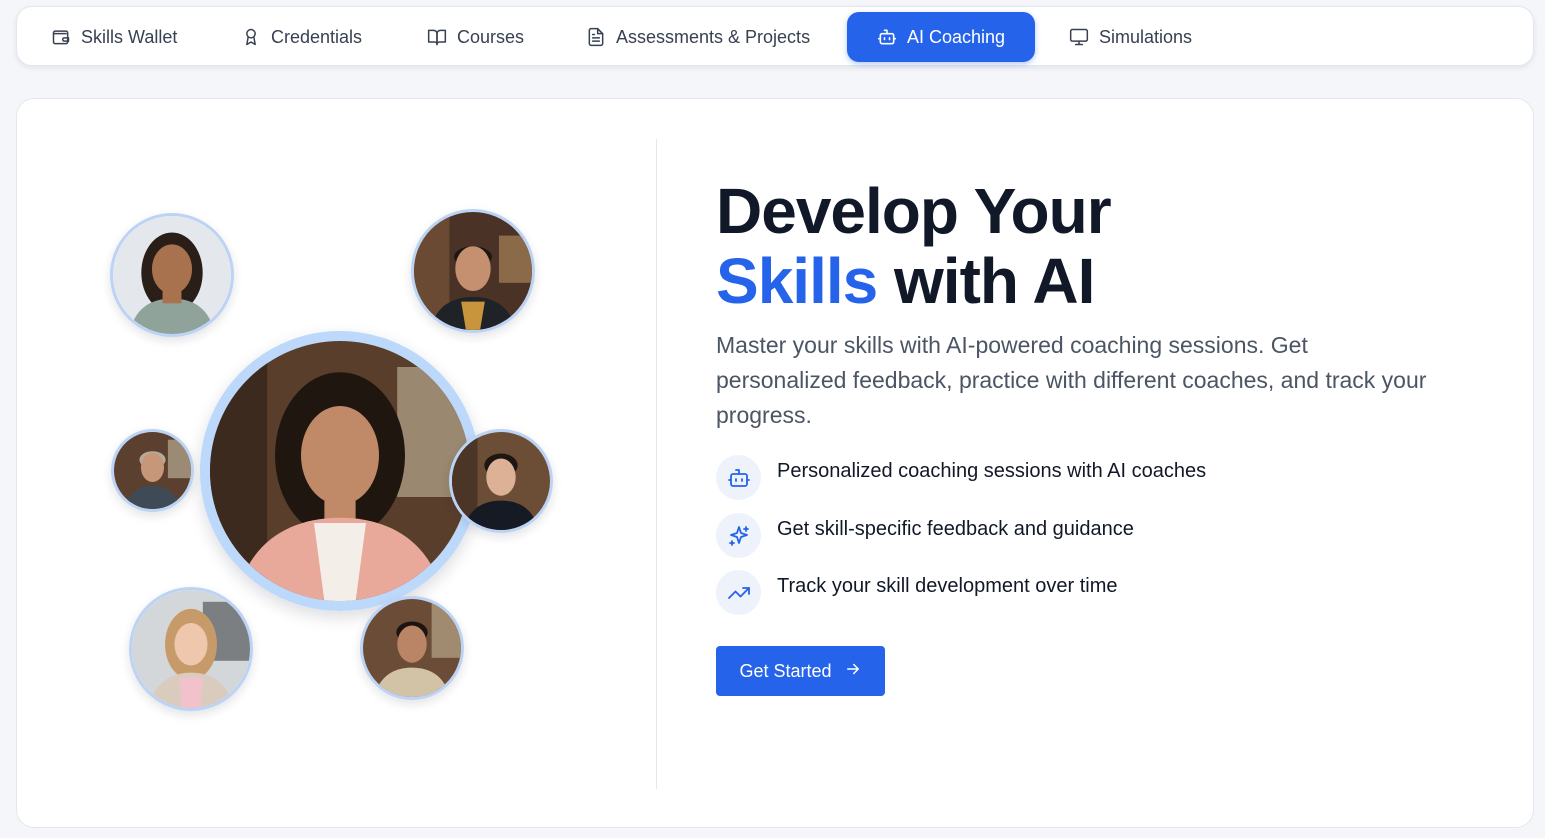  Describe the element at coordinates (738, 592) in the screenshot. I see `trending-up-icon` at that location.